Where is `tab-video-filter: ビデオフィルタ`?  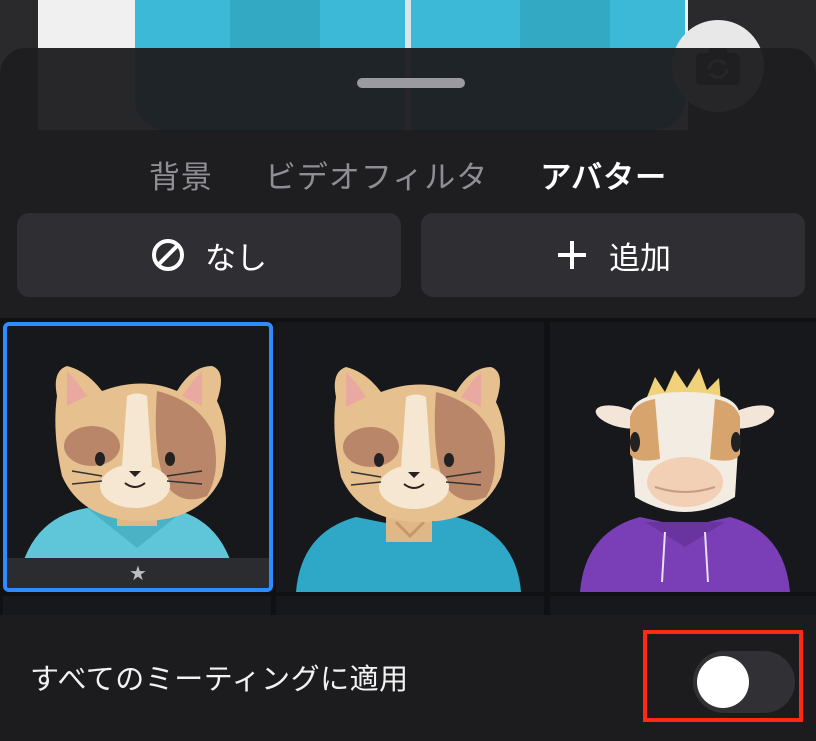
tab-video-filter: ビデオフィルタ is located at coordinates (376, 174).